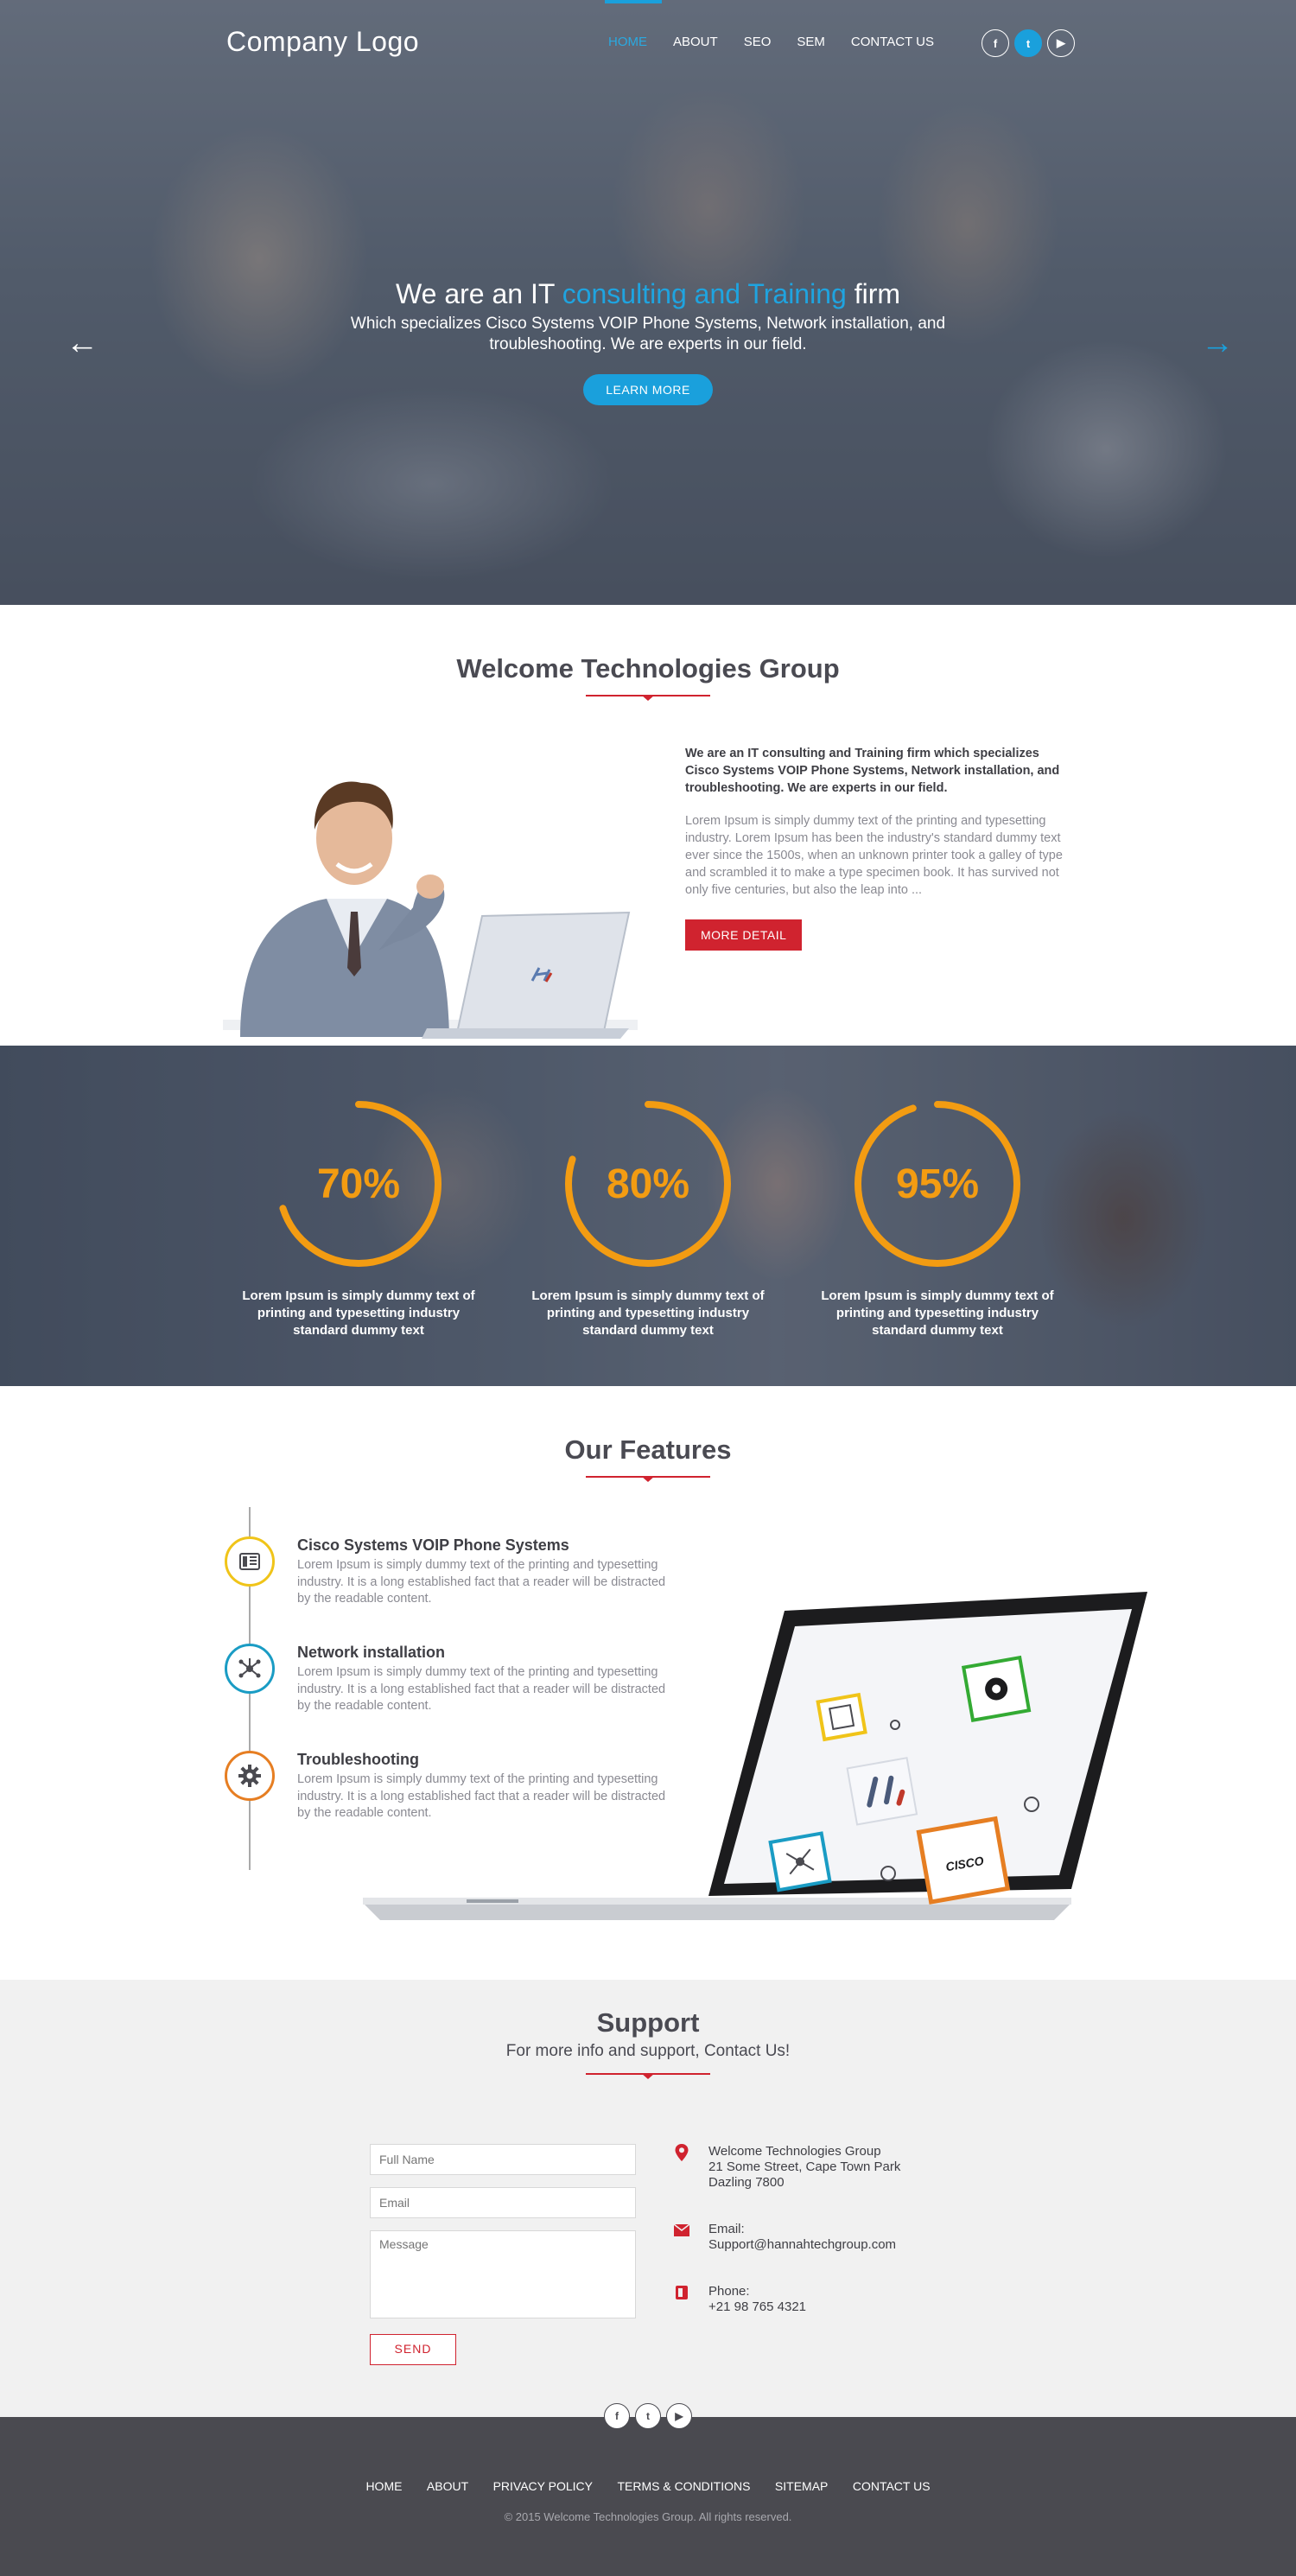 This screenshot has width=1296, height=2576. I want to click on active-nav-indicator, so click(633, 2).